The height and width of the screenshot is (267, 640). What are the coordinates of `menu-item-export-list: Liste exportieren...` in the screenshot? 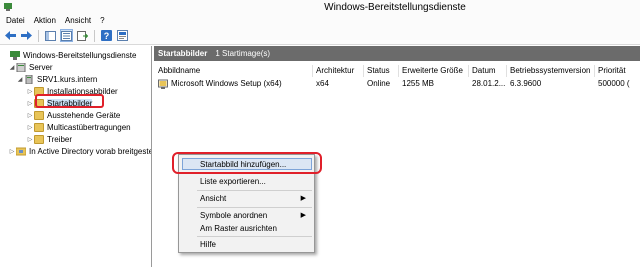 It's located at (233, 181).